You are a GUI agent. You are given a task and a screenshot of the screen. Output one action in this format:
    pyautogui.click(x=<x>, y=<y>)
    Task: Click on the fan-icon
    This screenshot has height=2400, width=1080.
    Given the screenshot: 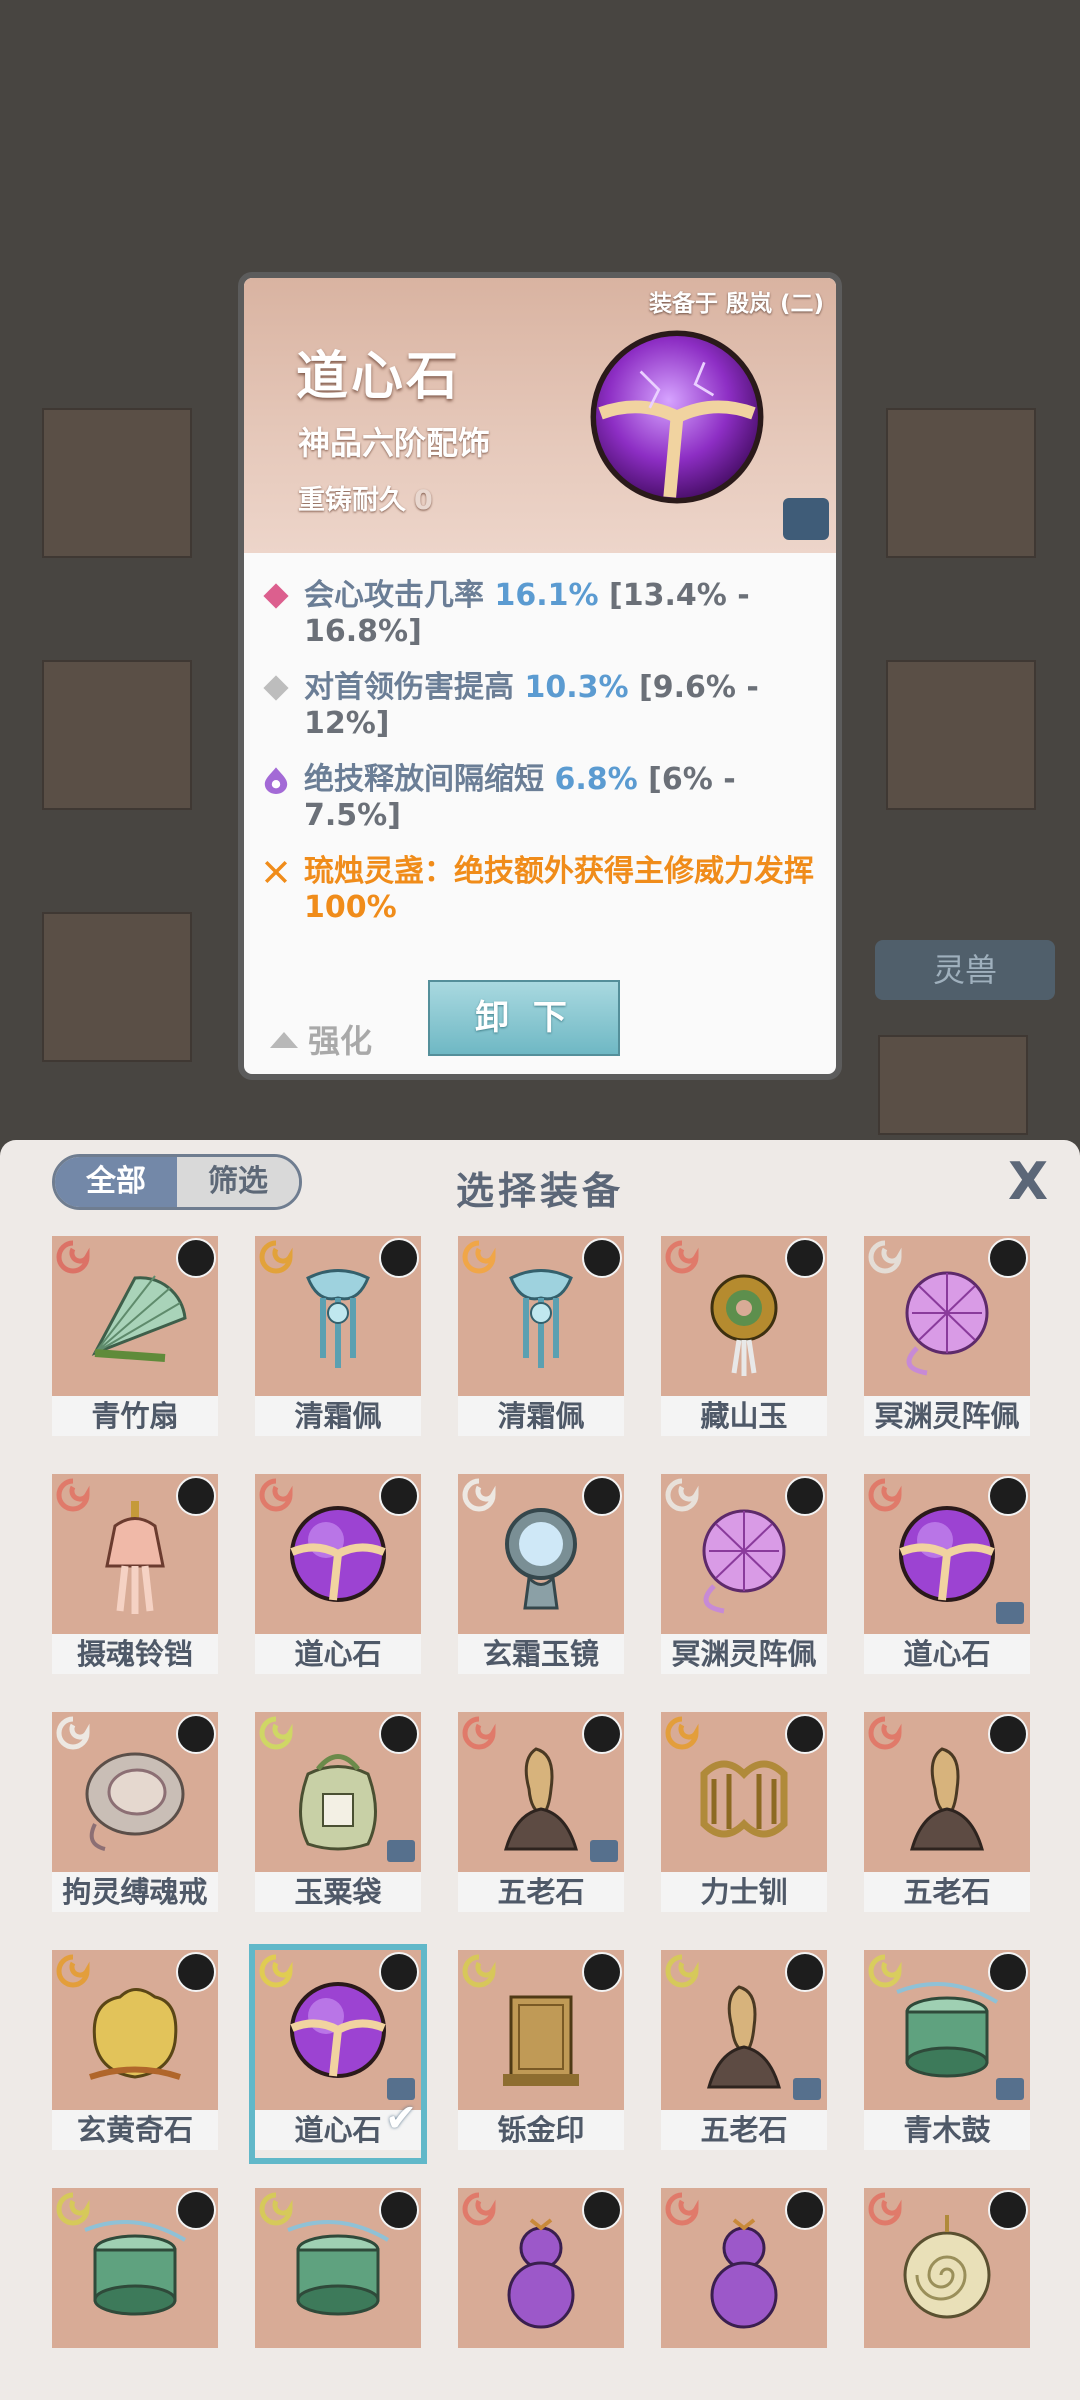 What is the action you would take?
    pyautogui.click(x=139, y=1318)
    